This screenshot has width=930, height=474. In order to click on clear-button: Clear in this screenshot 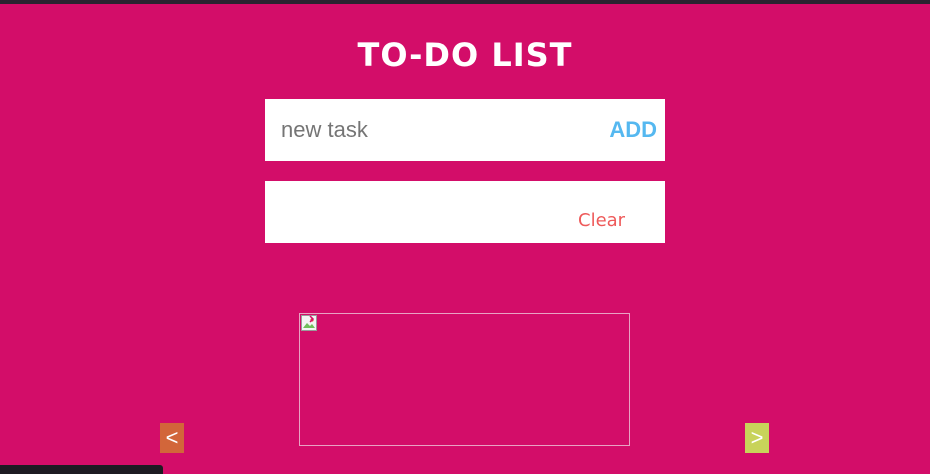, I will do `click(601, 220)`.